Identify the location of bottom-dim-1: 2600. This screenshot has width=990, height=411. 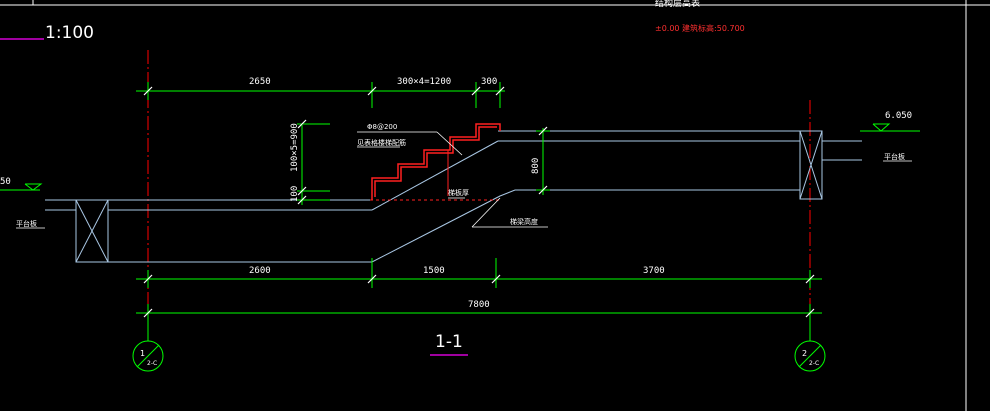
(260, 271).